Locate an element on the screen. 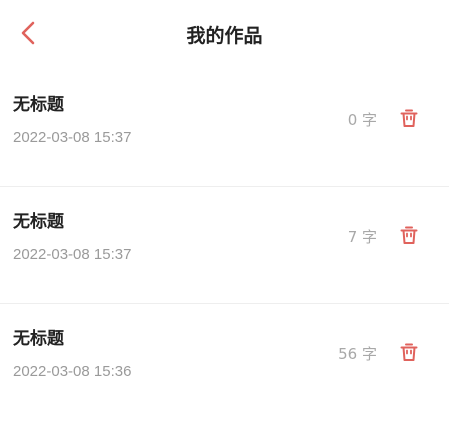 This screenshot has height=421, width=449. page-title: 我的作品 is located at coordinates (224, 36).